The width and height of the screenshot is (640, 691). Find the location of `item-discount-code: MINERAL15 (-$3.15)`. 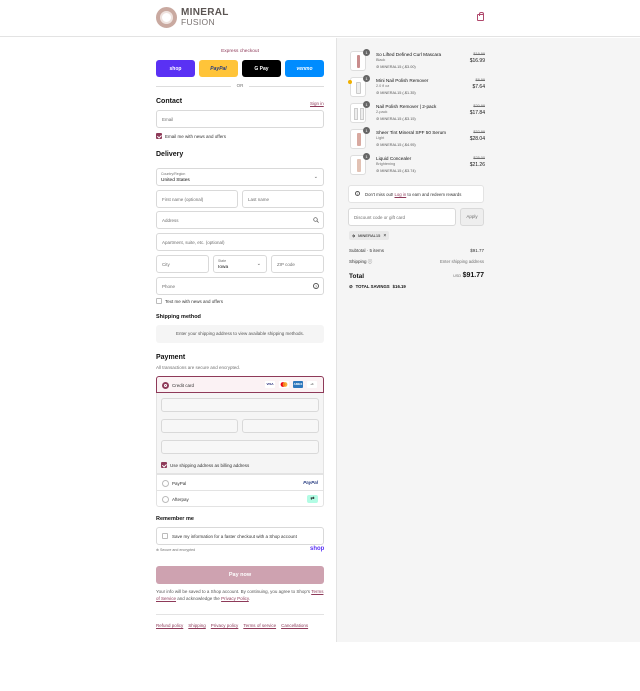

item-discount-code: MINERAL15 (-$3.15) is located at coordinates (398, 119).